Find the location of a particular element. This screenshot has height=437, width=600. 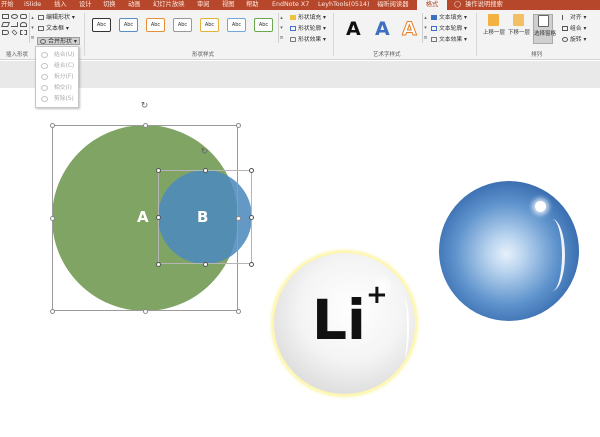

shape-styles-group-label: 形状样式 is located at coordinates (203, 55).